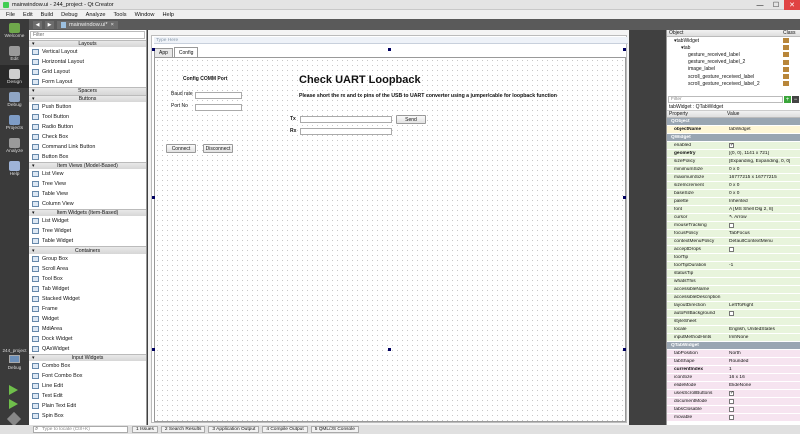 This screenshot has width=800, height=434. Describe the element at coordinates (733, 138) in the screenshot. I see `property-section: QWidget` at that location.